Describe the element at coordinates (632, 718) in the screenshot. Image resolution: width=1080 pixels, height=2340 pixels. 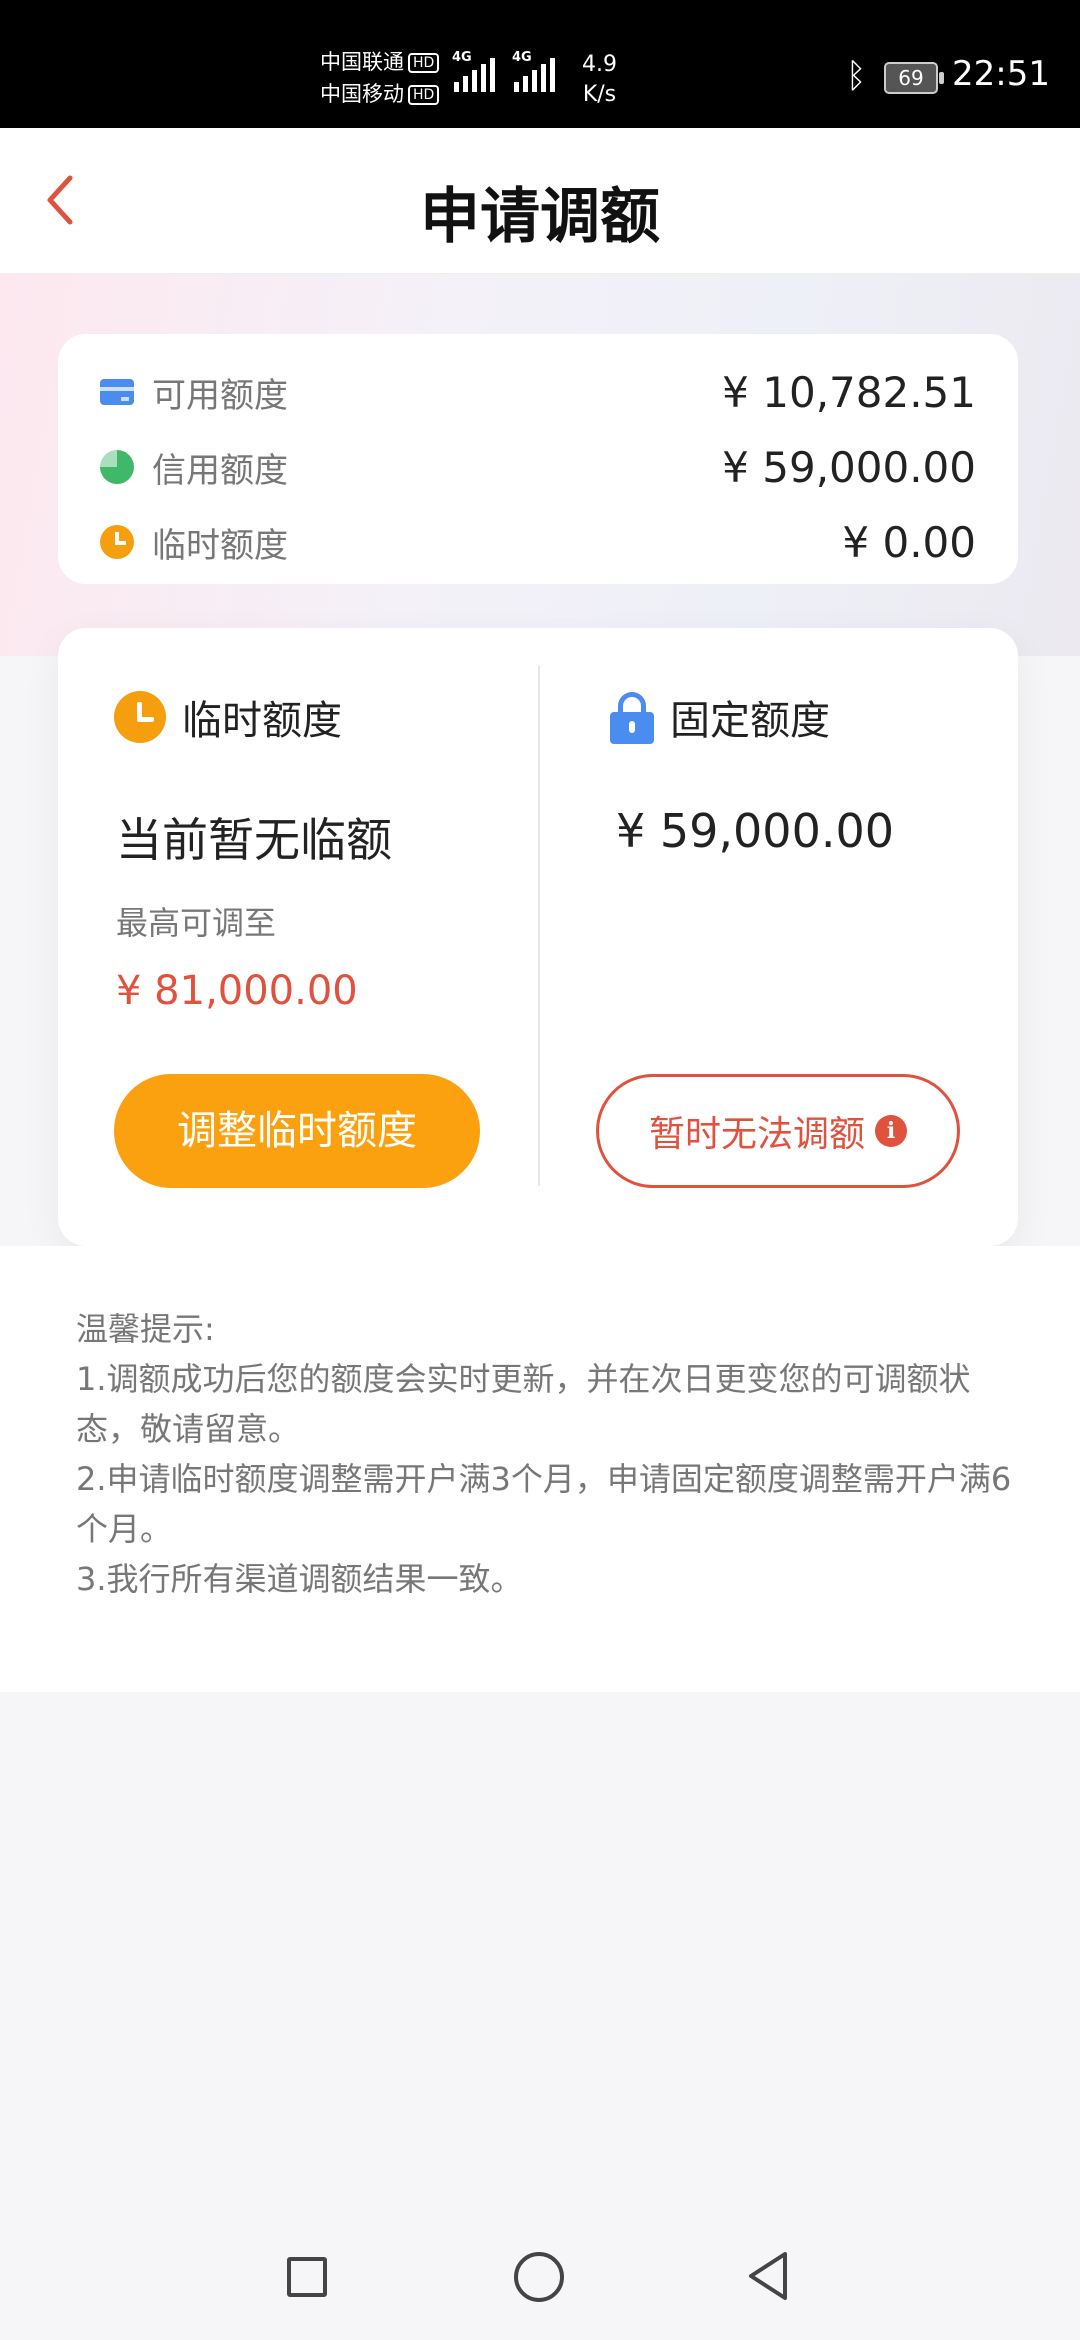
I see `lock-icon` at that location.